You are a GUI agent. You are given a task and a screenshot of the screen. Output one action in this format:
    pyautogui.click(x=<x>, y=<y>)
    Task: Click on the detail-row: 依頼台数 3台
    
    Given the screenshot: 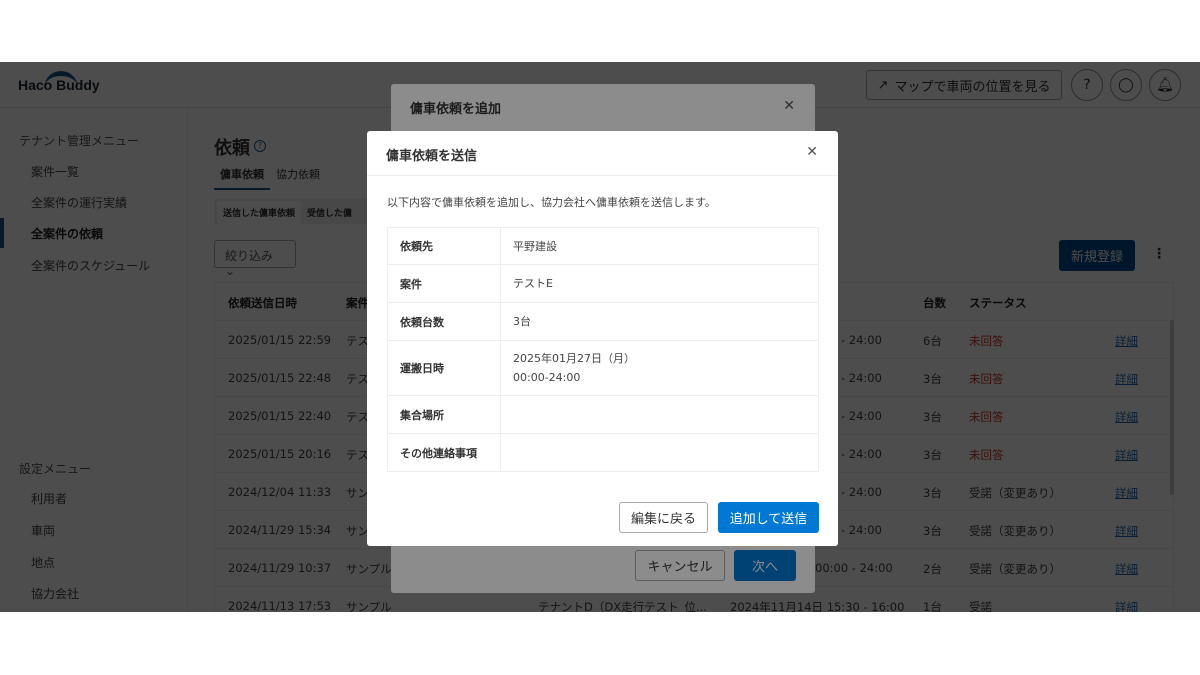 What is the action you would take?
    pyautogui.click(x=603, y=322)
    